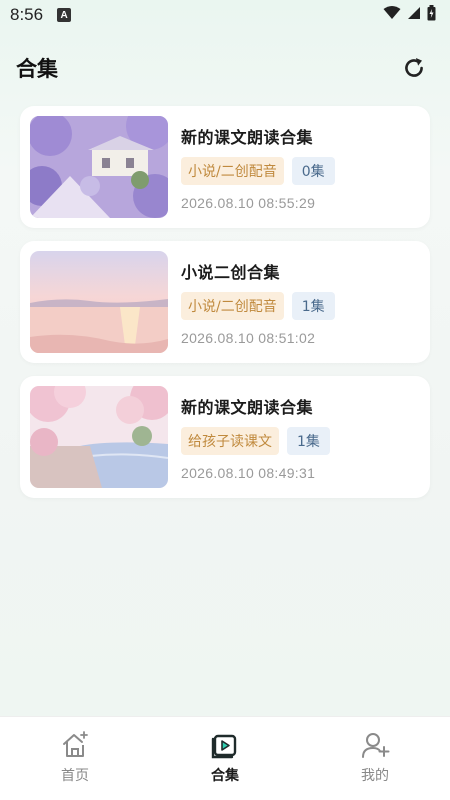 This screenshot has height=800, width=450. I want to click on collection-date: 2026.08.10 08:51:02, so click(248, 337).